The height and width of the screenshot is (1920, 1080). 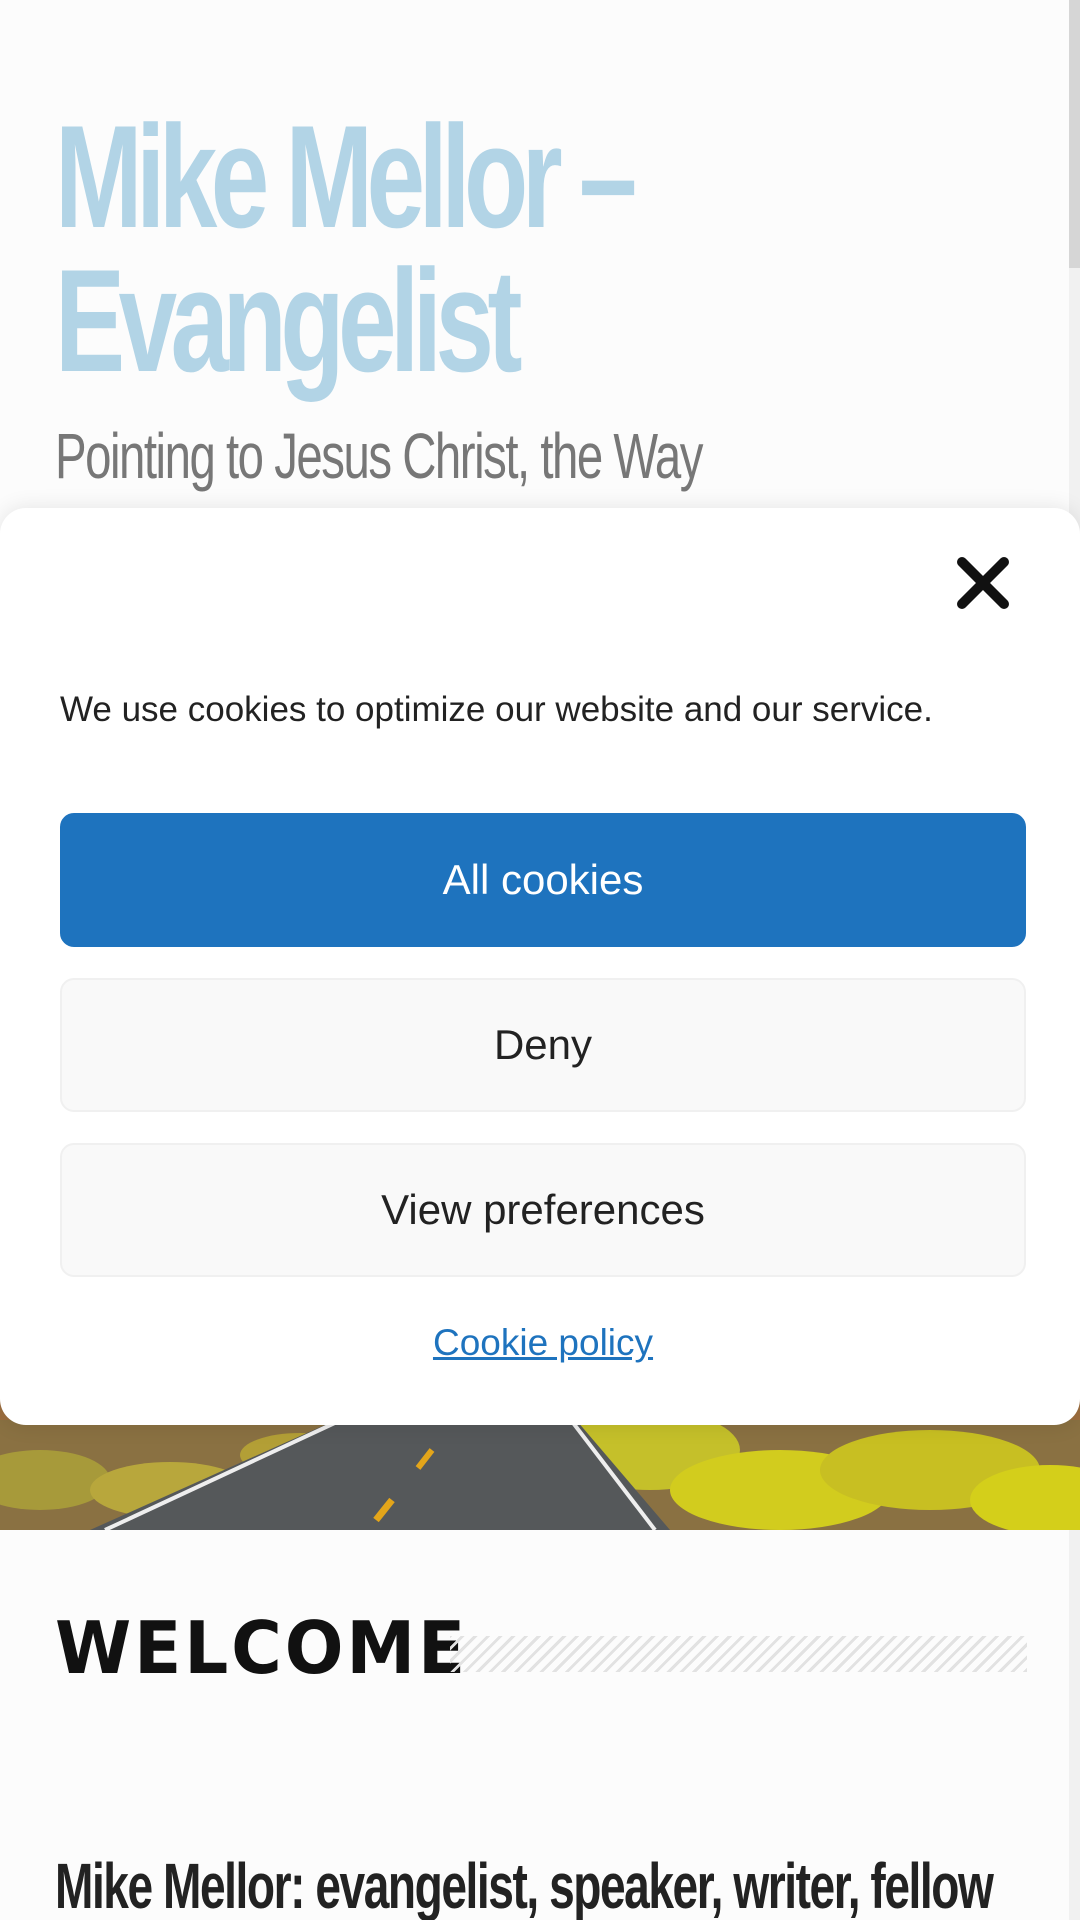 What do you see at coordinates (738, 1654) in the screenshot?
I see `heading-divider-stripes` at bounding box center [738, 1654].